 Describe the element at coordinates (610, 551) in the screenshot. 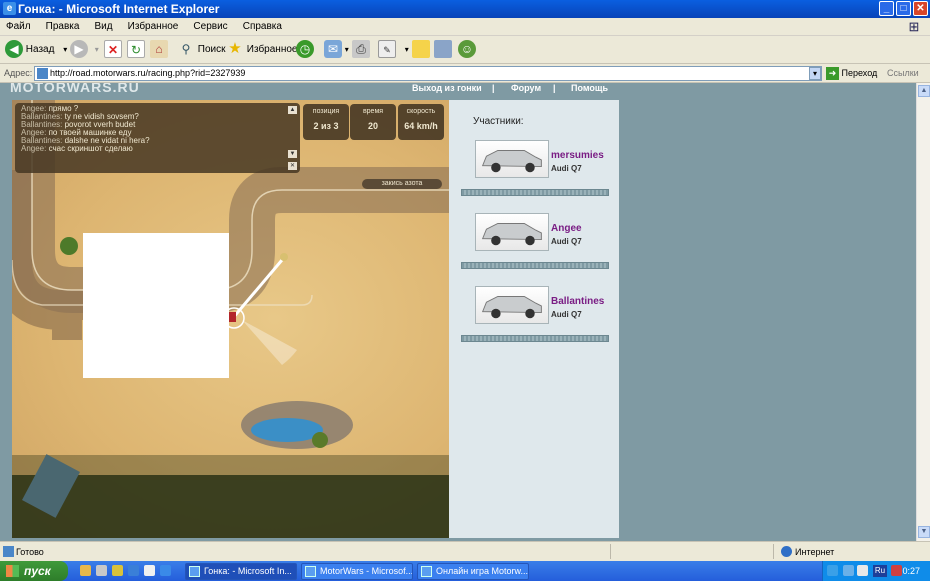

I see `status-divider` at that location.